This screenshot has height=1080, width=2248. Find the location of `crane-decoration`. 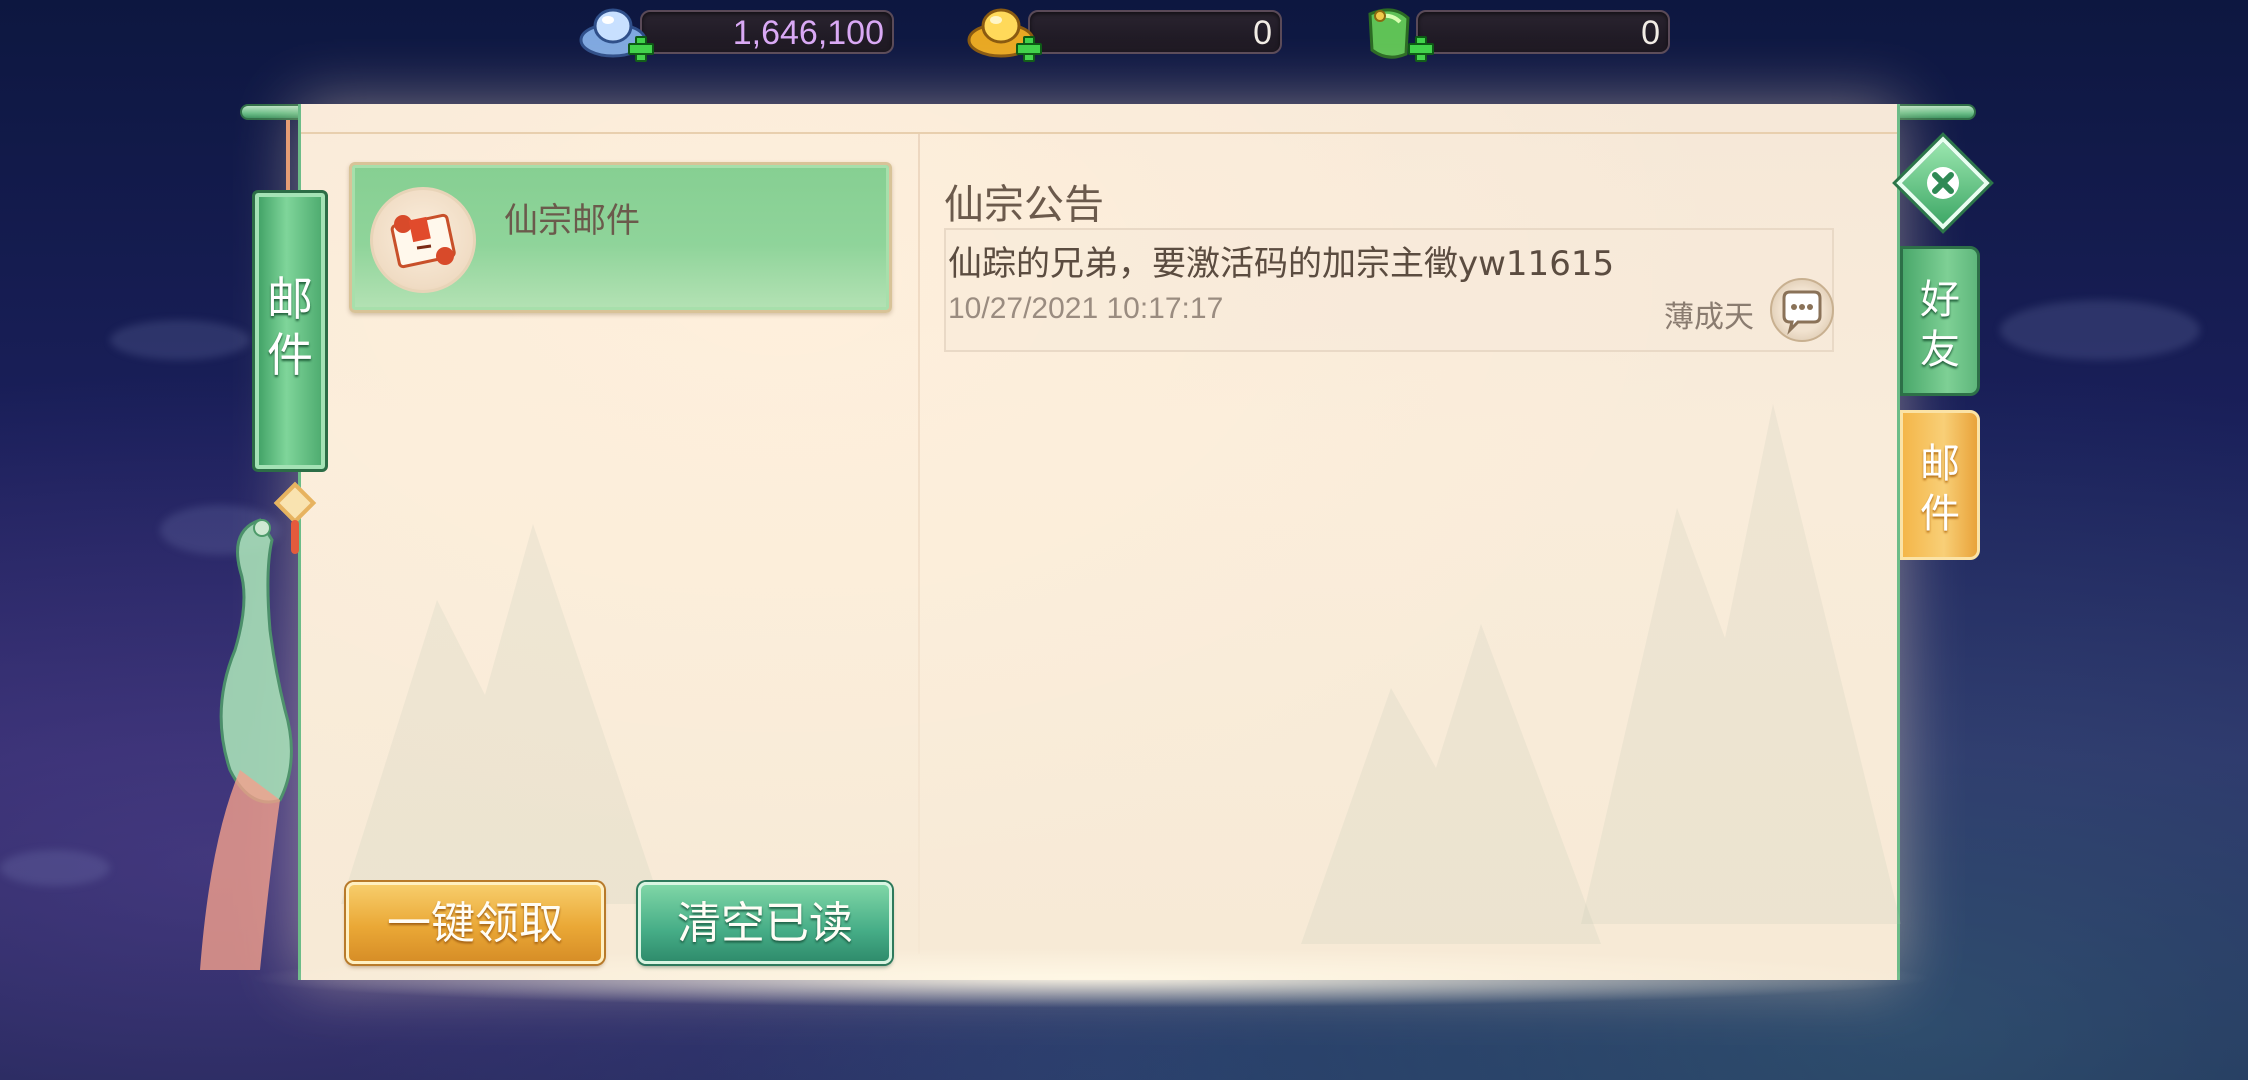

crane-decoration is located at coordinates (255, 745).